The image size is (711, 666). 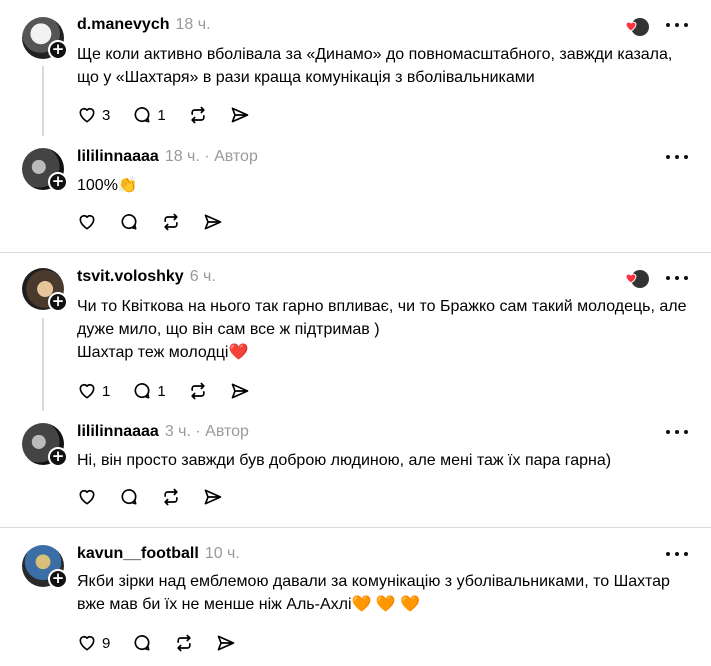 What do you see at coordinates (167, 643) in the screenshot?
I see `action-bar: 9` at bounding box center [167, 643].